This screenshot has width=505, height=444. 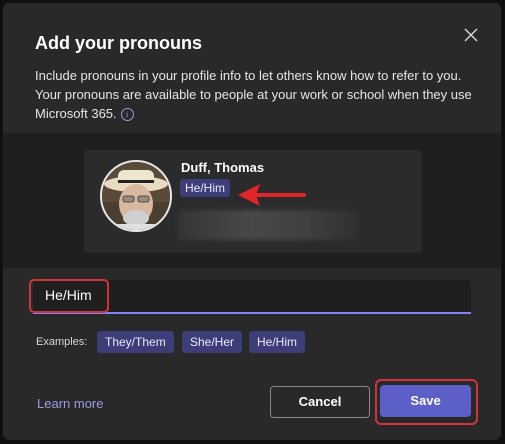 I want to click on example-chip-they-them: They/Them, so click(x=135, y=342).